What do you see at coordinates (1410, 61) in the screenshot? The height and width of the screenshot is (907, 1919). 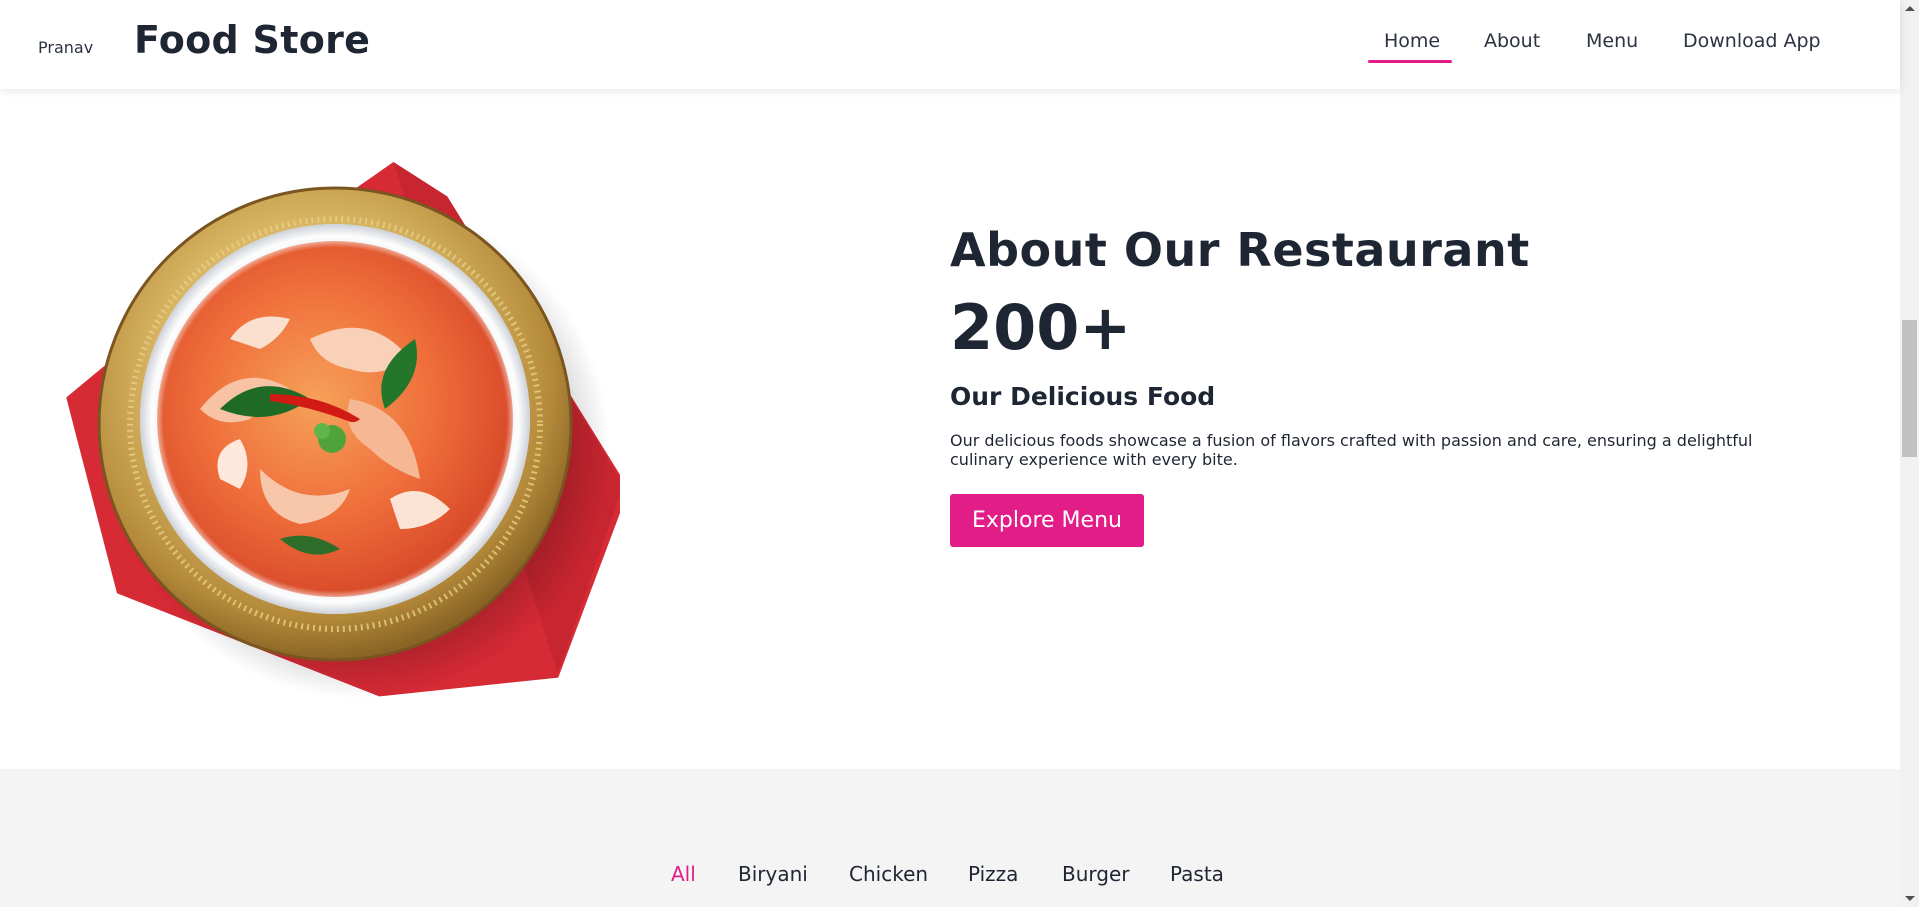 I see `active-nav-indicator` at bounding box center [1410, 61].